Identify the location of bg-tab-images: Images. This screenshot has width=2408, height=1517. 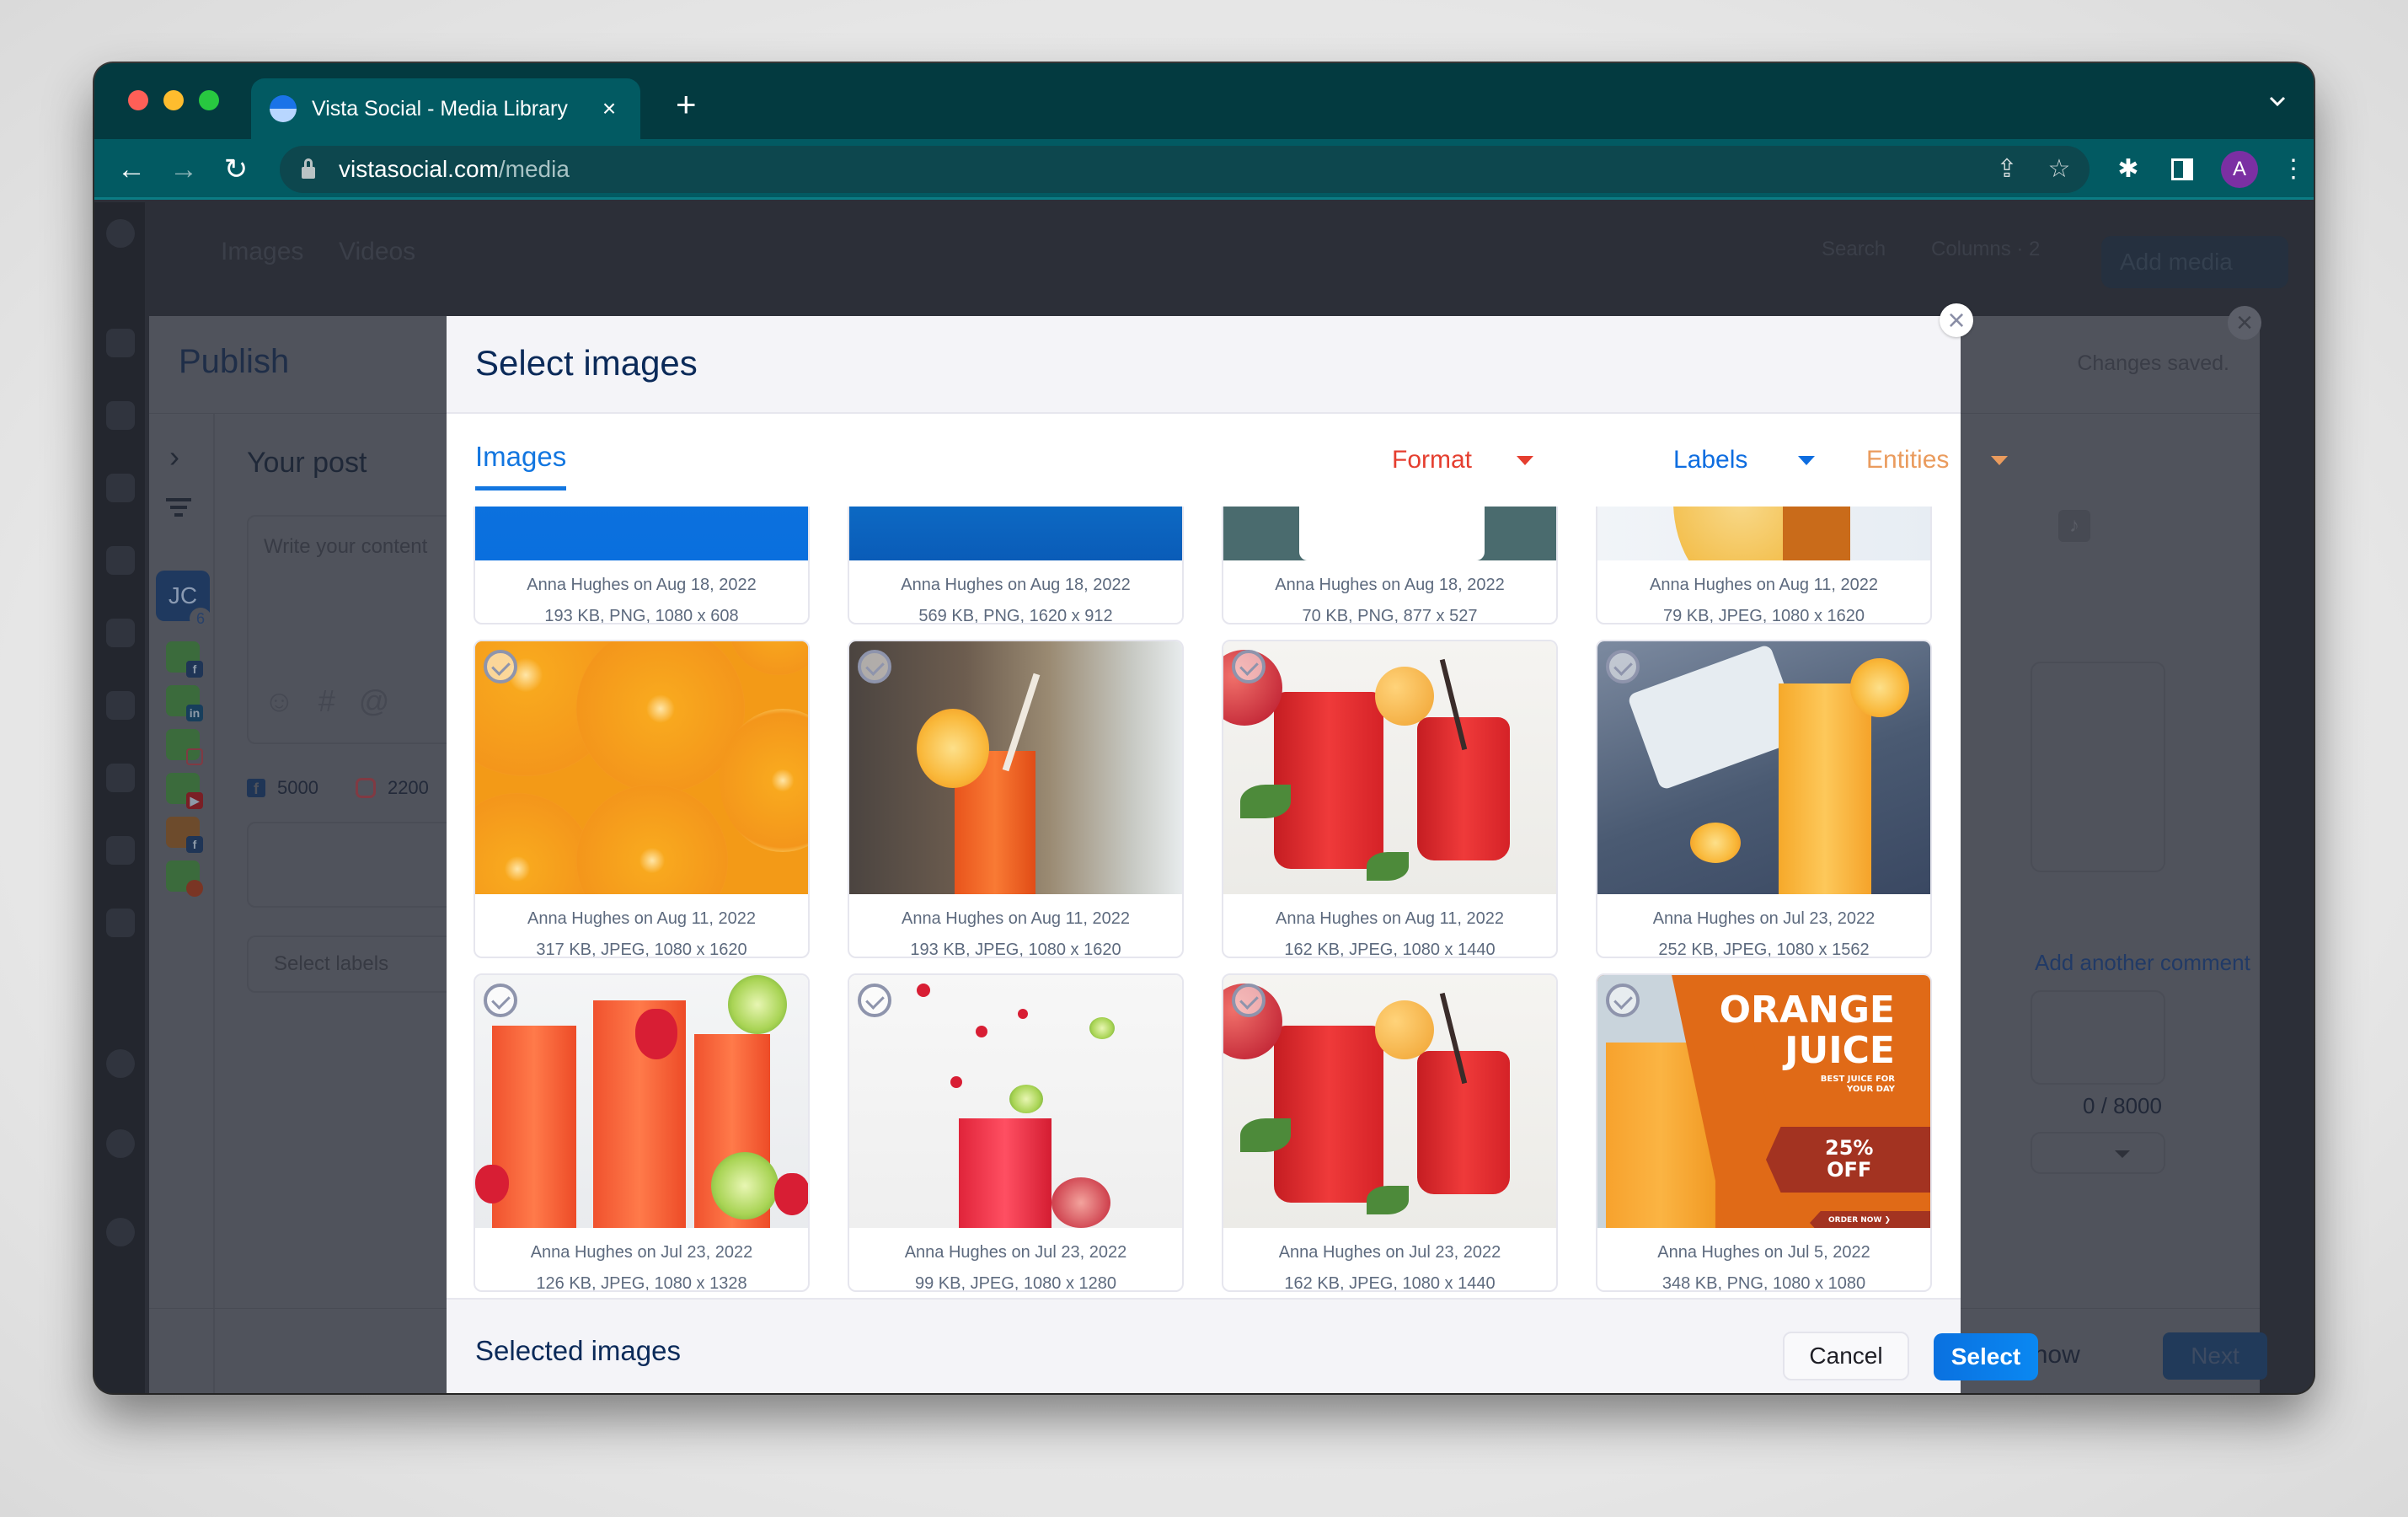
(262, 252).